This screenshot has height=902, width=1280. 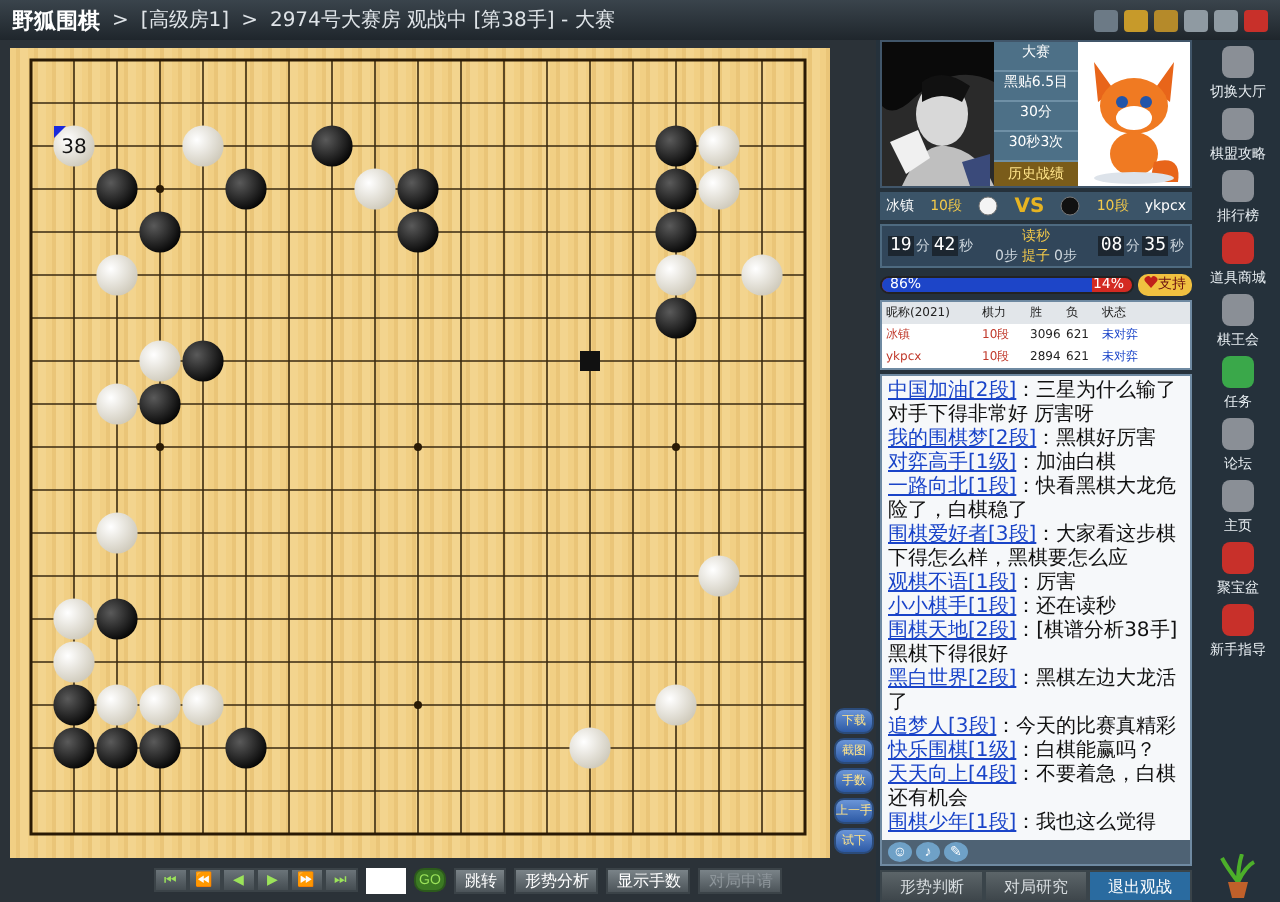 I want to click on move-number-field, so click(x=385, y=880).